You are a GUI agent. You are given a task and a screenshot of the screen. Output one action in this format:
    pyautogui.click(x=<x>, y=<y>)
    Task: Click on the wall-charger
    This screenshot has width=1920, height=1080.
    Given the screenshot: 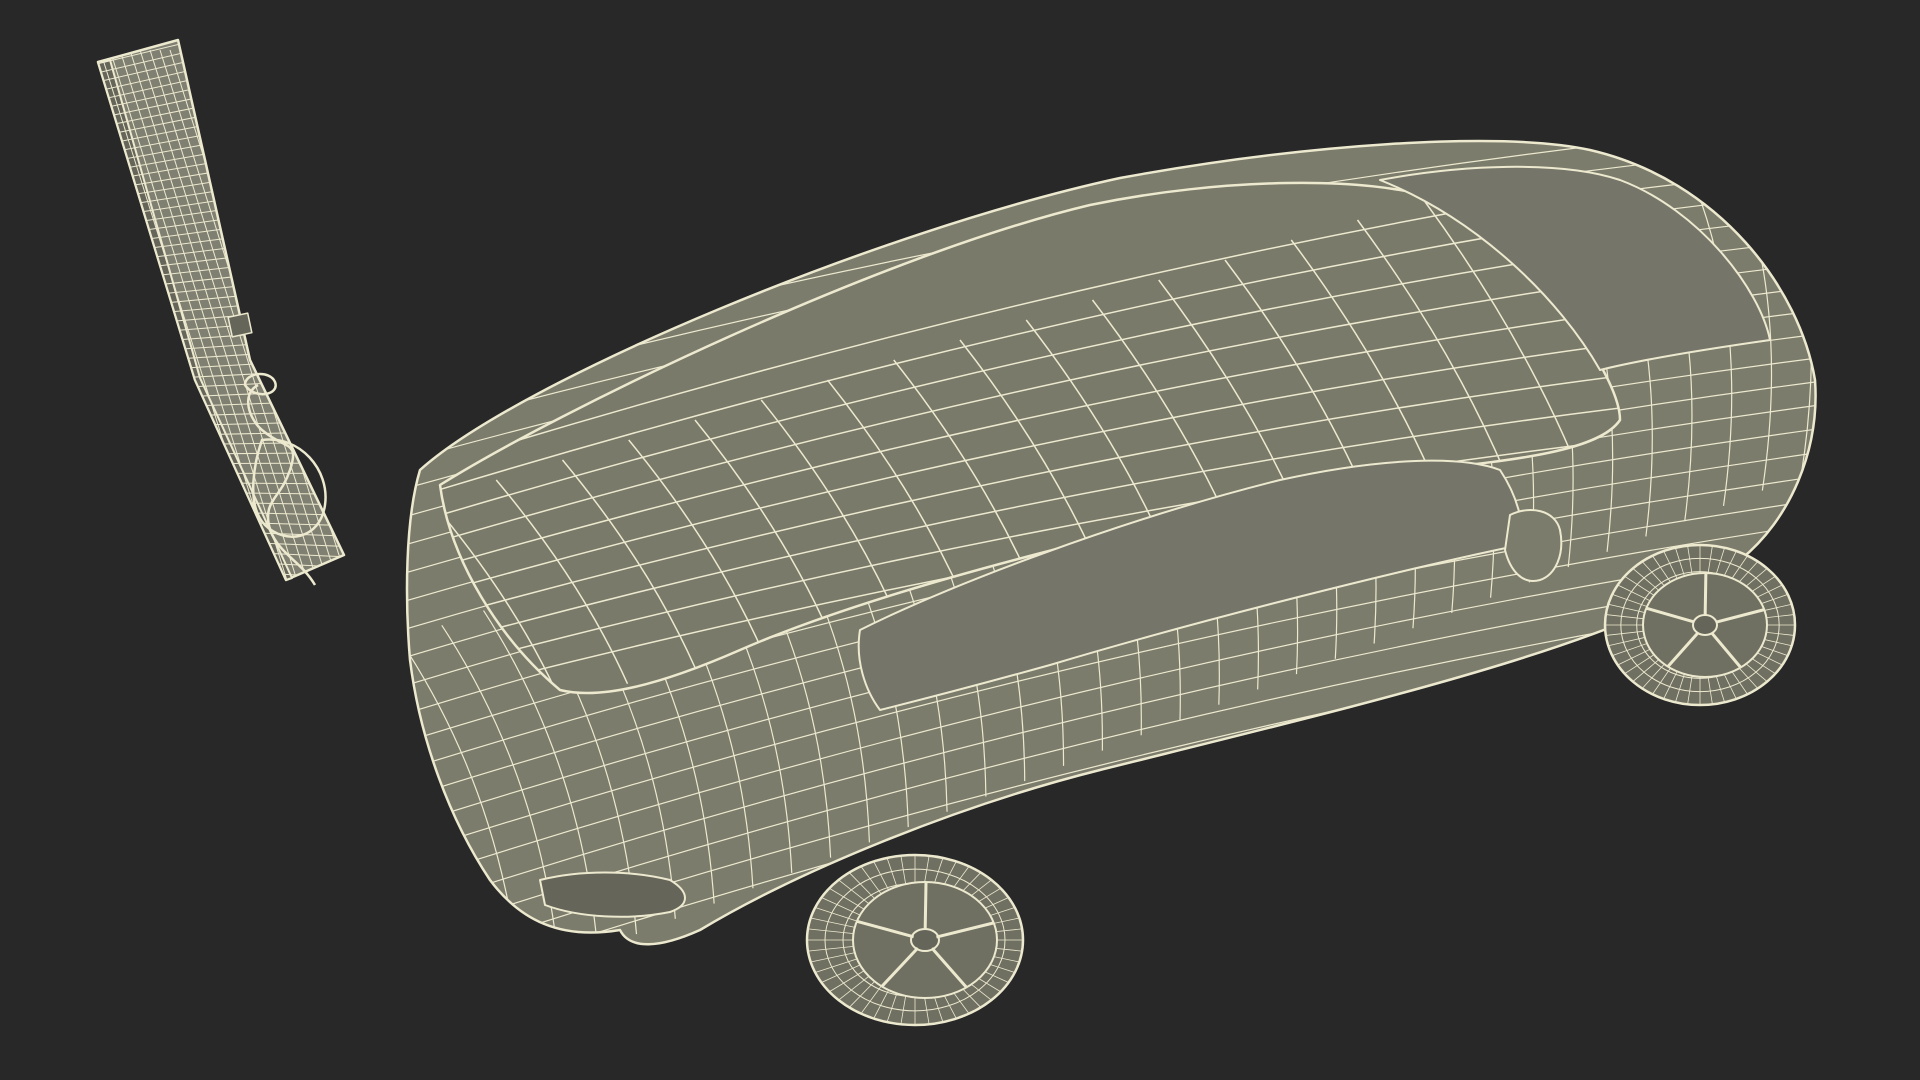 What is the action you would take?
    pyautogui.click(x=220, y=324)
    